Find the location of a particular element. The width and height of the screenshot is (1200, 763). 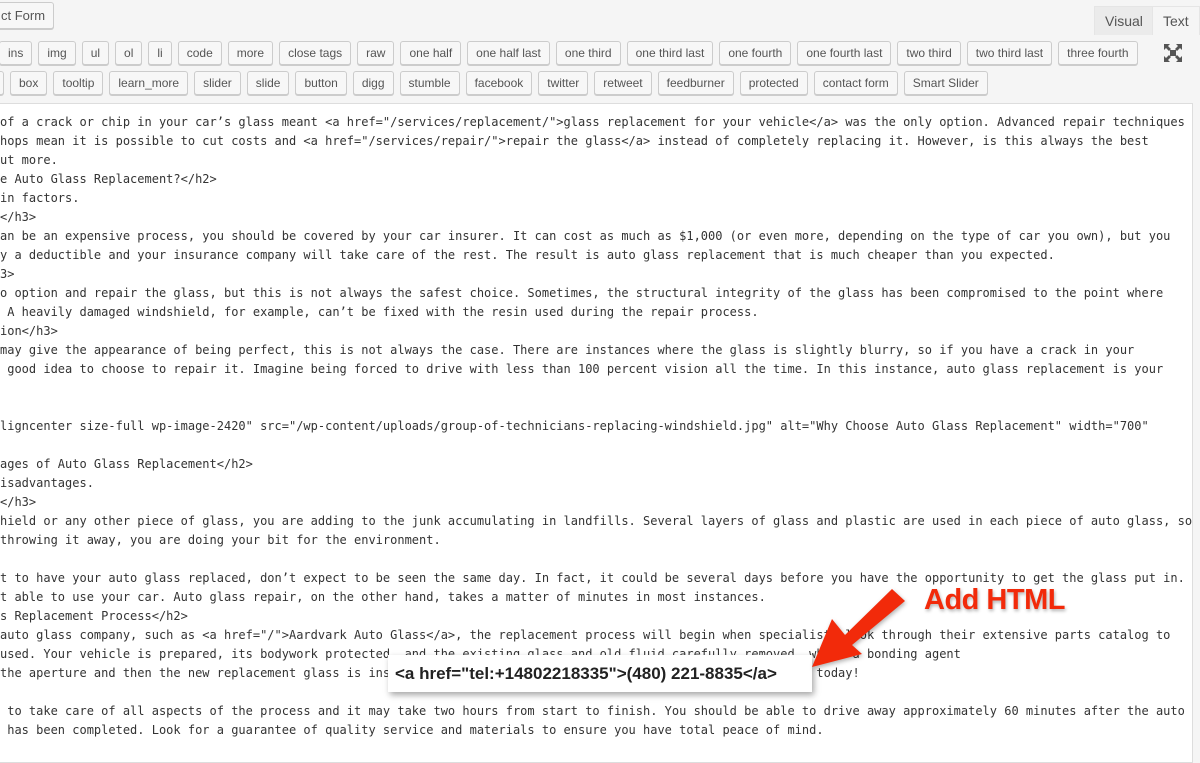

code-line: ion</h3> is located at coordinates (29, 331).